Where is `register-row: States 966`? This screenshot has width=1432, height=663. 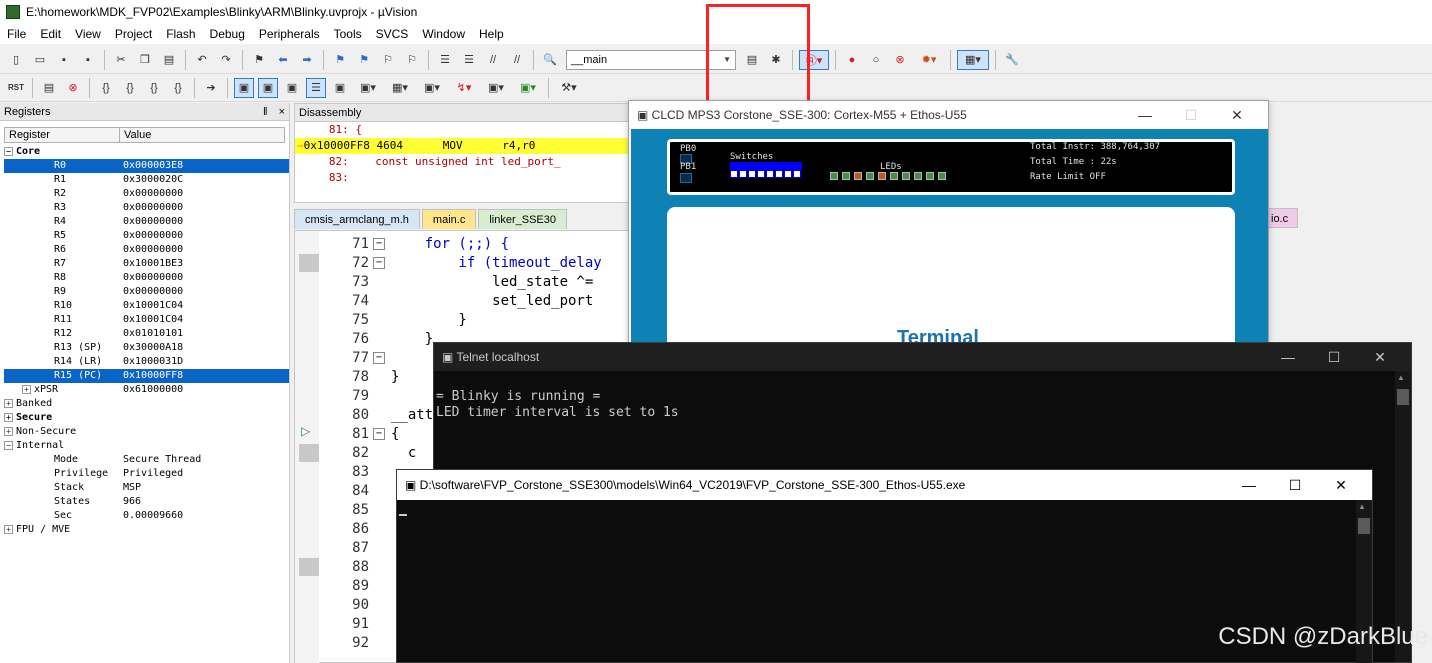 register-row: States 966 is located at coordinates (146, 502).